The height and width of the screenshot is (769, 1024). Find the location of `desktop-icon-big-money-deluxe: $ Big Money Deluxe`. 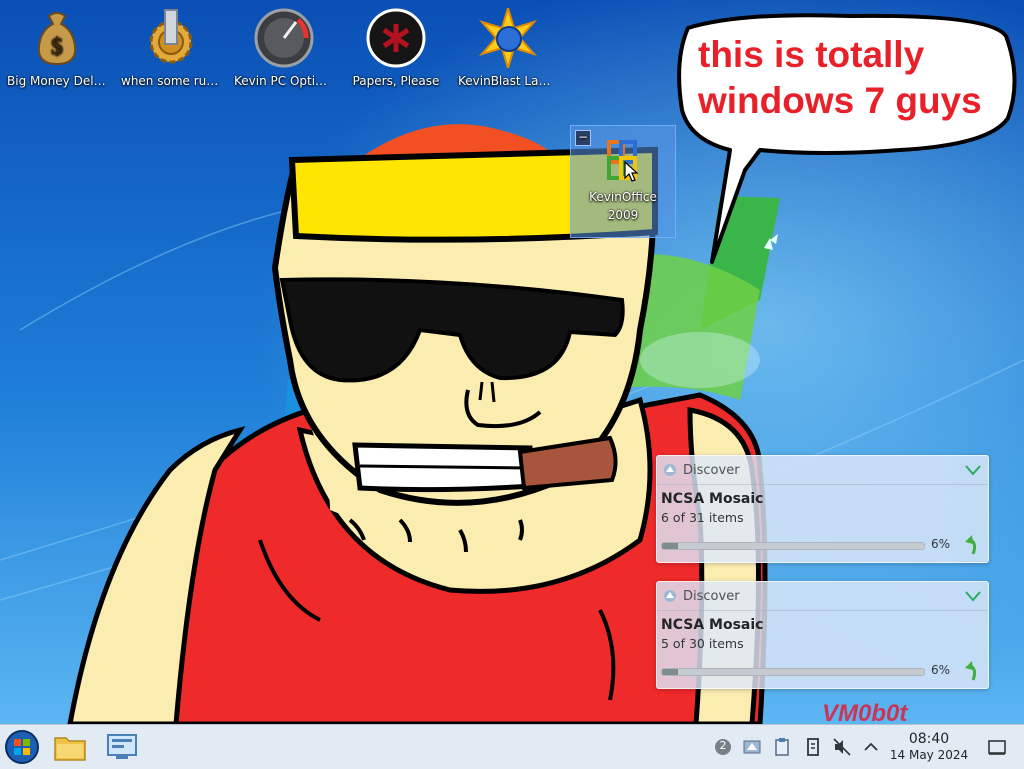

desktop-icon-big-money-deluxe: $ Big Money Deluxe is located at coordinates (57, 49).